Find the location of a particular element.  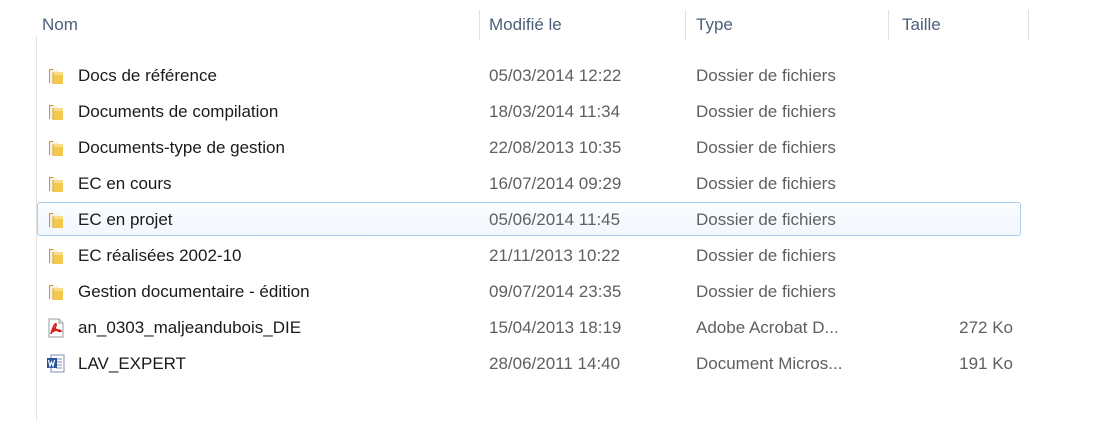

column-header-bar: Nom Modifié le Type Taille is located at coordinates (515, 20).